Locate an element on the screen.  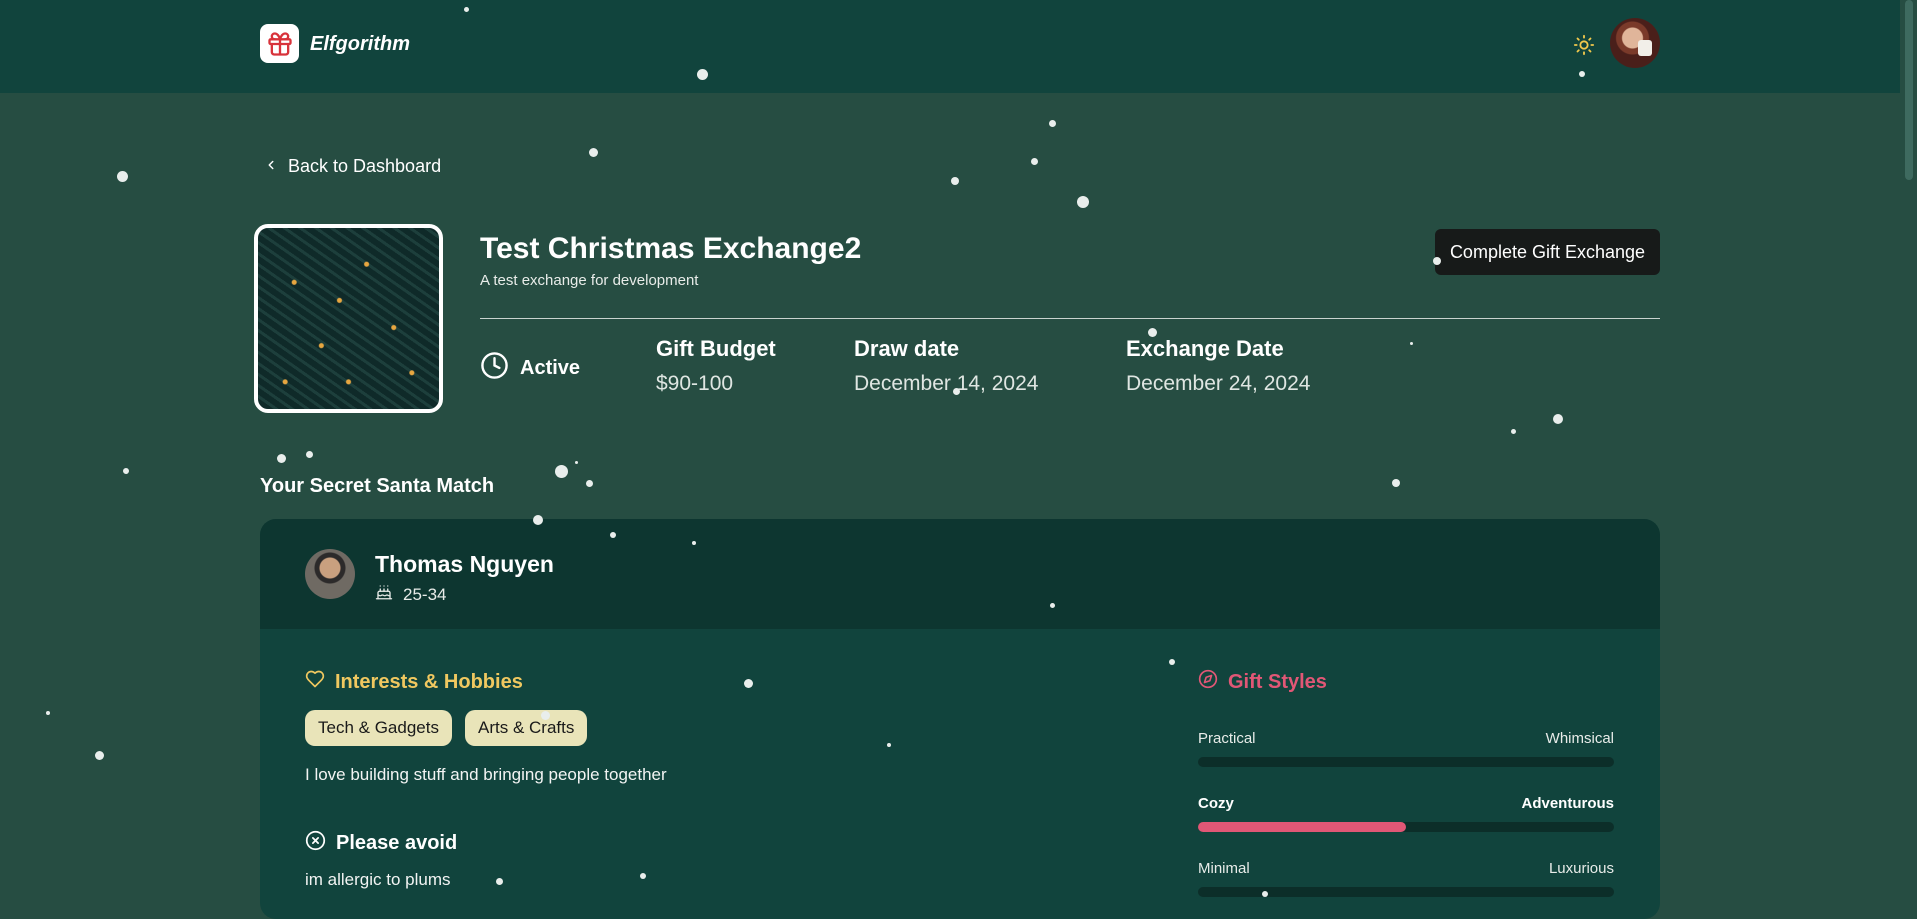
interest-tag: Arts & Crafts is located at coordinates (526, 728).